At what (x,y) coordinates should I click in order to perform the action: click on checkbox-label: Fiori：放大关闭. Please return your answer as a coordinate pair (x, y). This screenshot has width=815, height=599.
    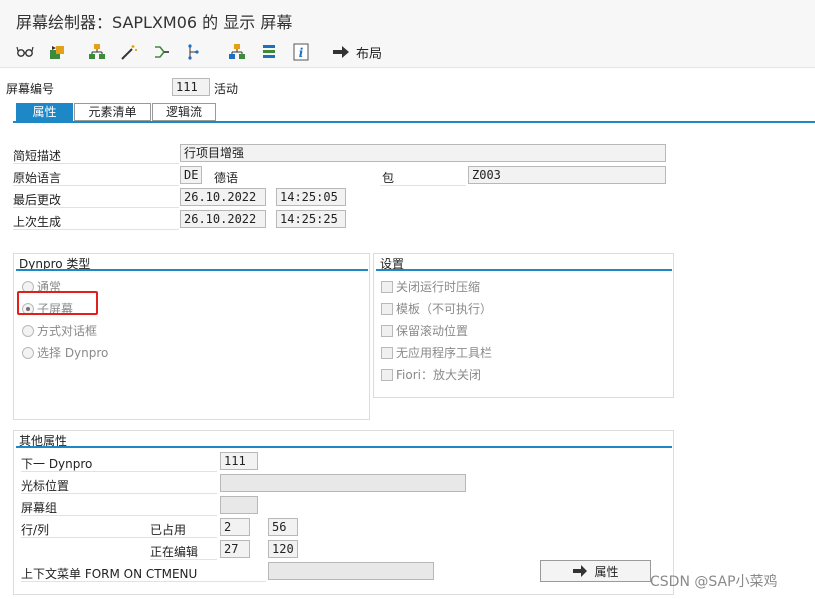
    Looking at the image, I should click on (438, 375).